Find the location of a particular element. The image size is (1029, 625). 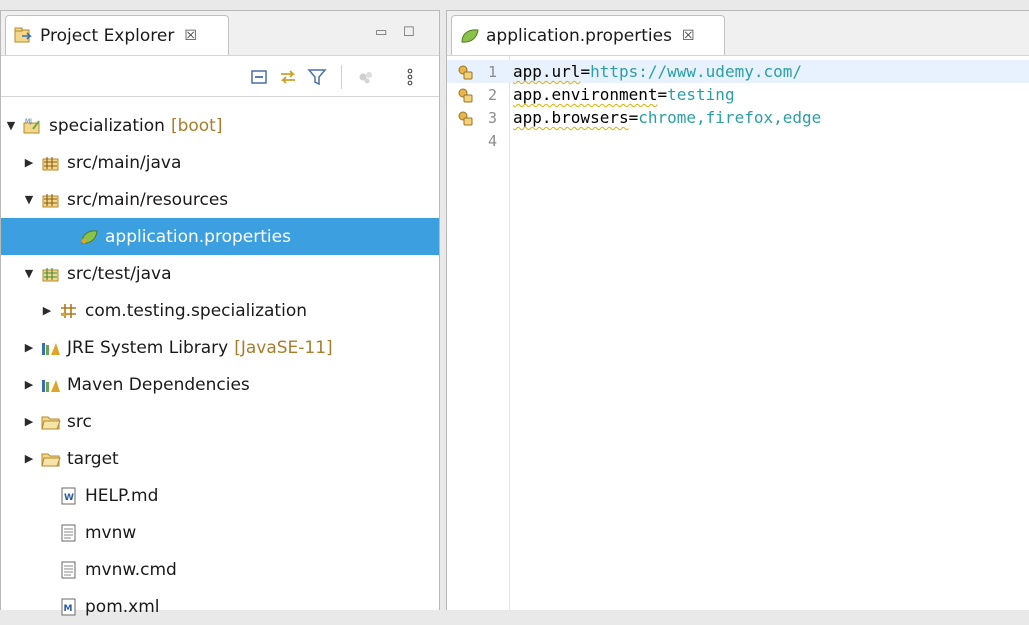

tree-item-application-properties: application.properties is located at coordinates (220, 236).